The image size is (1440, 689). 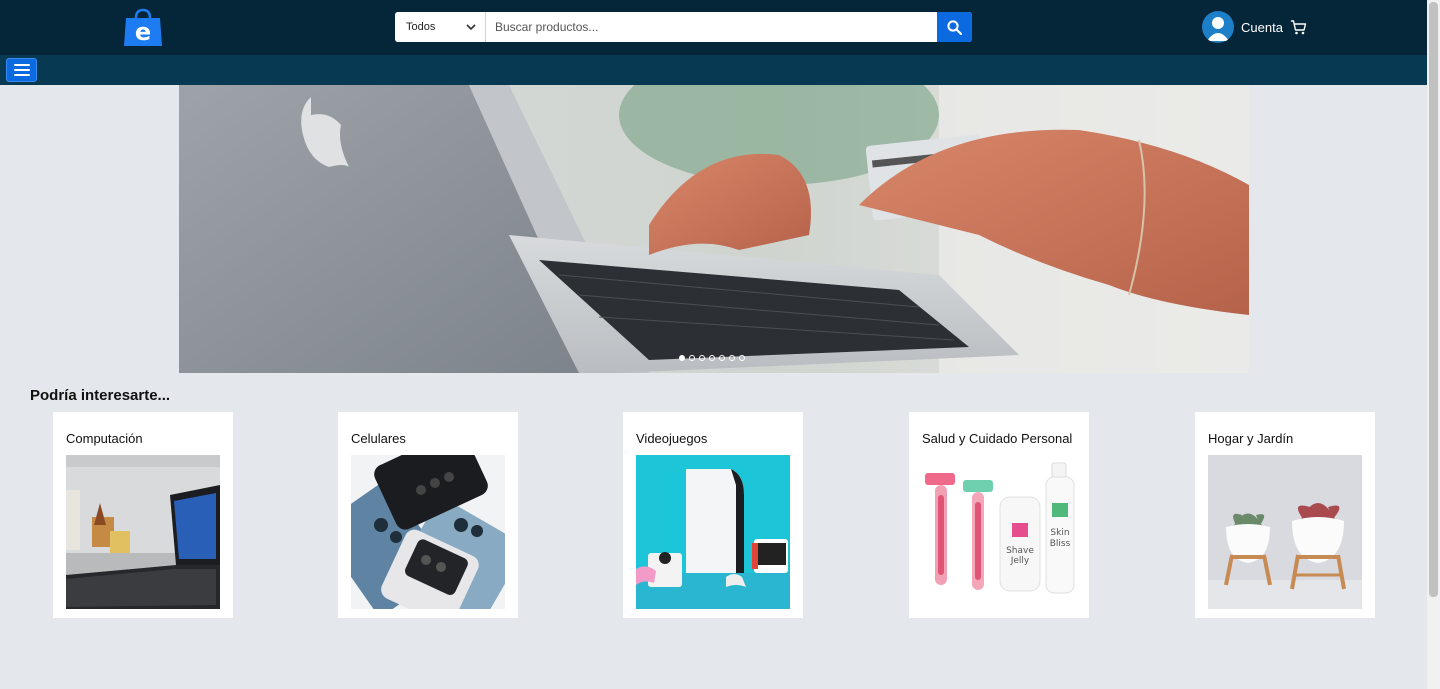 I want to click on category-card-videojuegos: Videojuegos, so click(x=713, y=515).